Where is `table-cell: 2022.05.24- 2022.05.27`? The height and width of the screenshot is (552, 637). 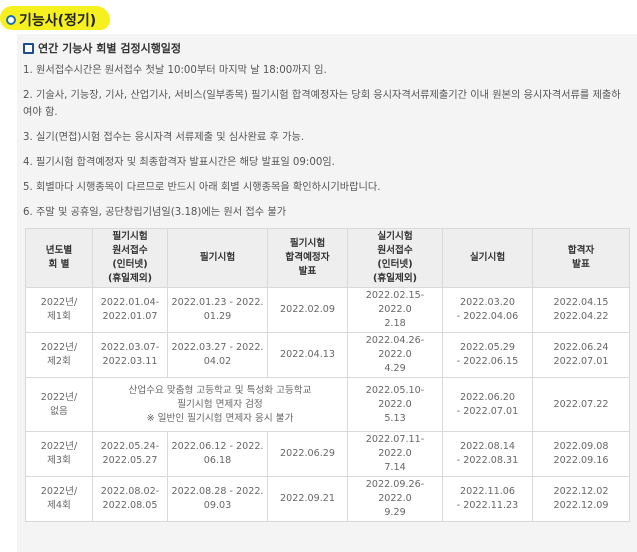
table-cell: 2022.05.24- 2022.05.27 is located at coordinates (130, 454).